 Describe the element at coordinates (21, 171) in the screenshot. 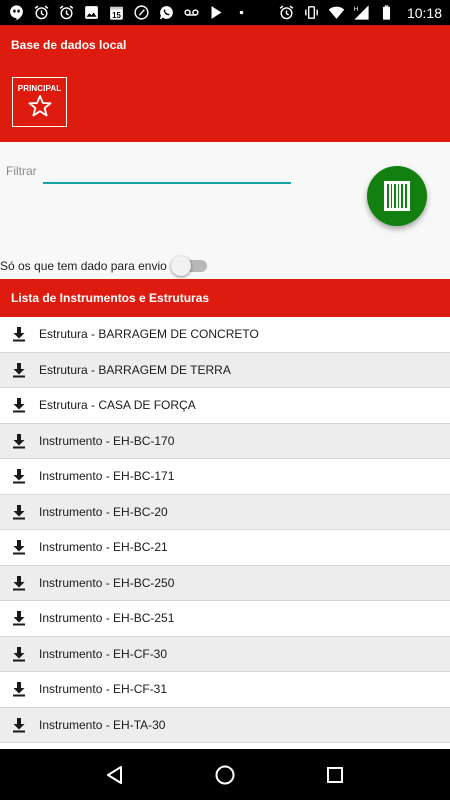

I see `filter-label: Filtrar` at that location.